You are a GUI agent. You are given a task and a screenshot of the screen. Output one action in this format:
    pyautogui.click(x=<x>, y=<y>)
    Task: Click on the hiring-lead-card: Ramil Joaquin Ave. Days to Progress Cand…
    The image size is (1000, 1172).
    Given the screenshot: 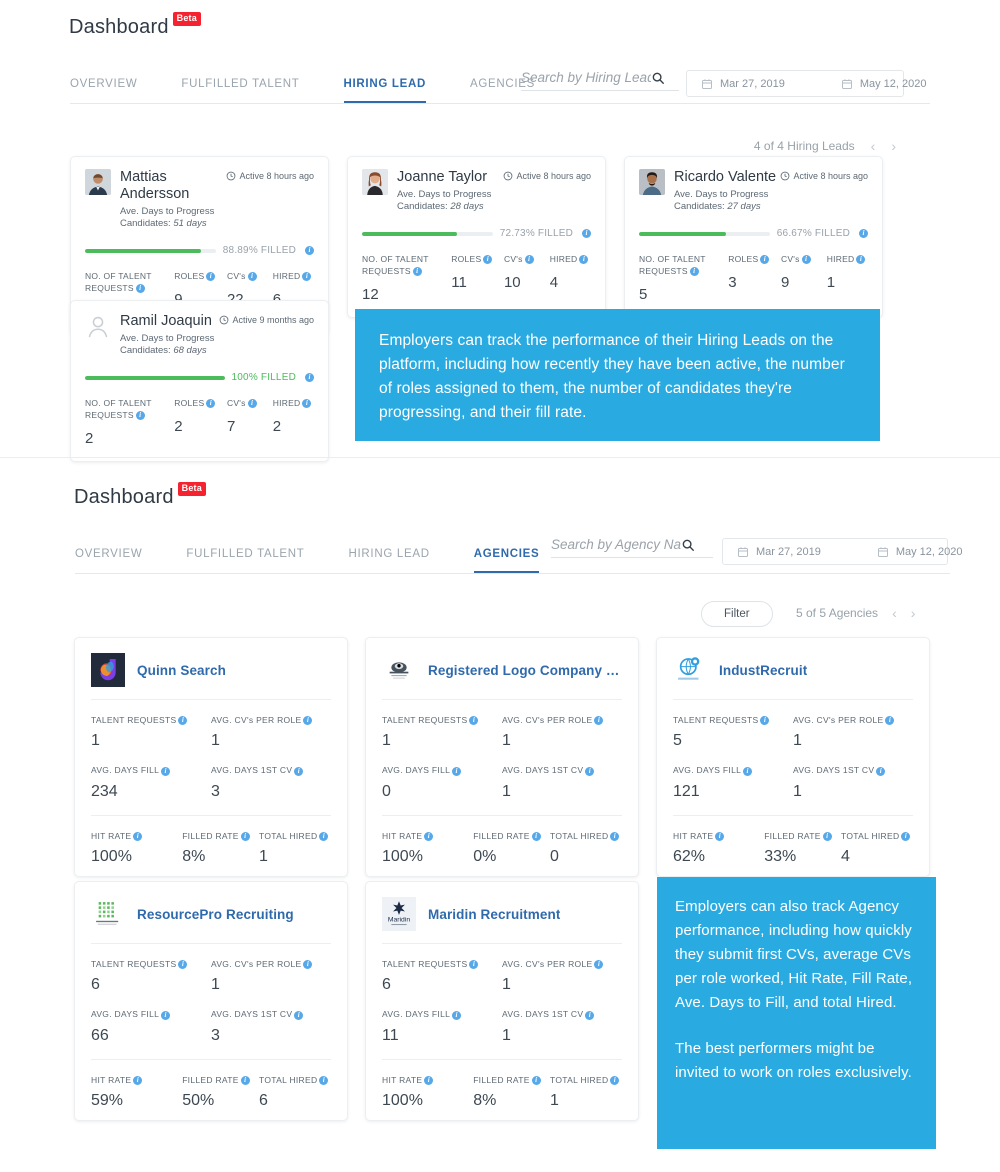 What is the action you would take?
    pyautogui.click(x=199, y=381)
    